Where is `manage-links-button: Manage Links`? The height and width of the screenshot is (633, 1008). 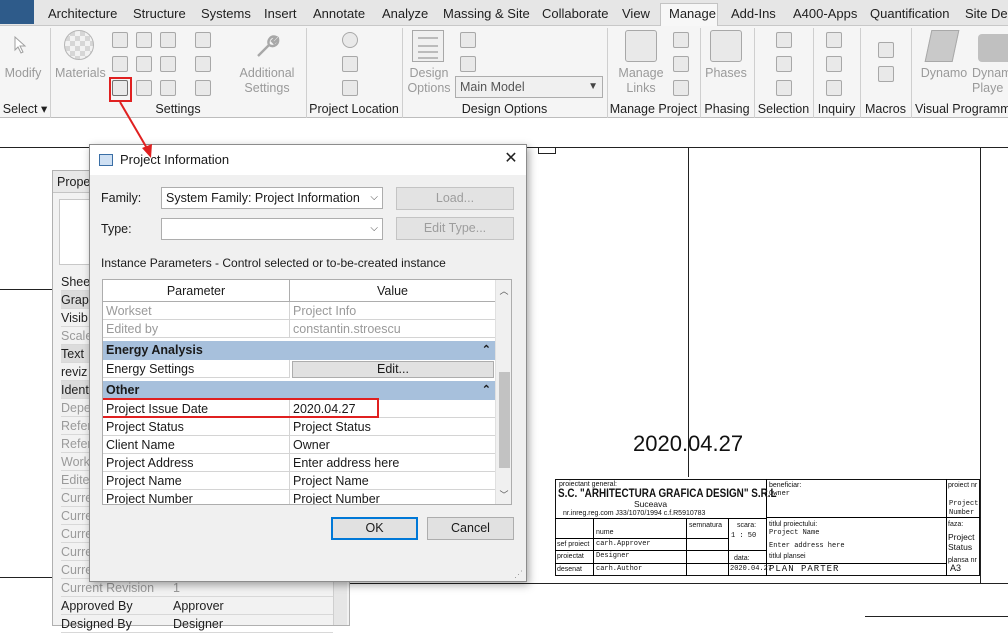
manage-links-button: Manage Links is located at coordinates (641, 81).